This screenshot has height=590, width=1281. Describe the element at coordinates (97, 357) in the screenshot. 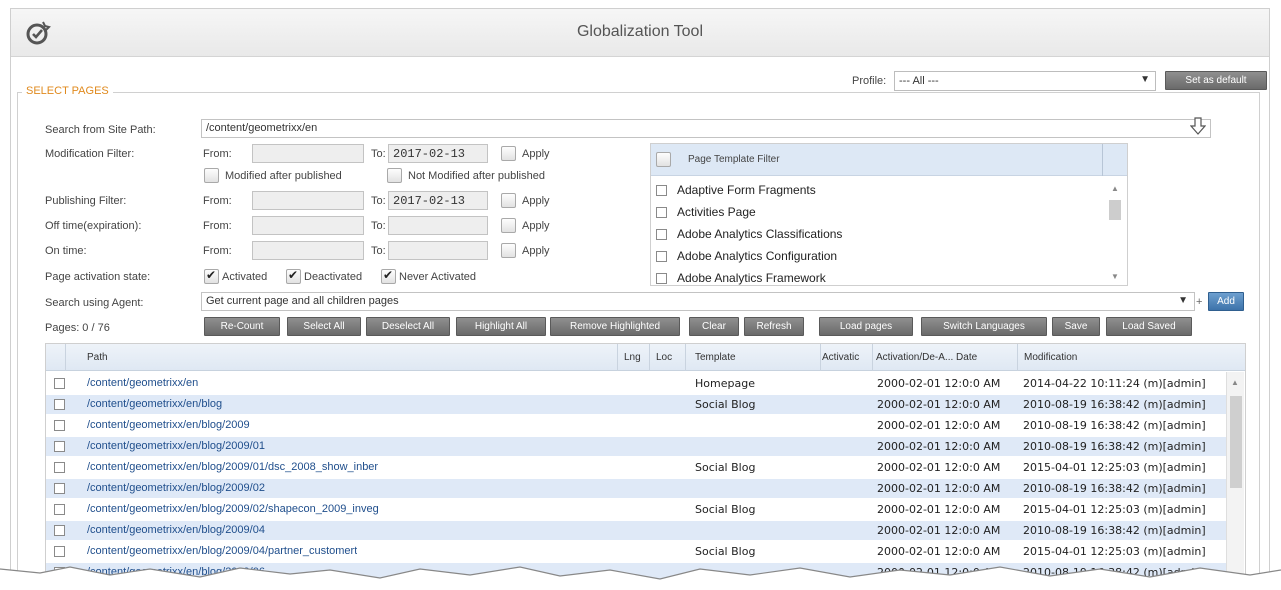

I see `column-path: Path` at that location.